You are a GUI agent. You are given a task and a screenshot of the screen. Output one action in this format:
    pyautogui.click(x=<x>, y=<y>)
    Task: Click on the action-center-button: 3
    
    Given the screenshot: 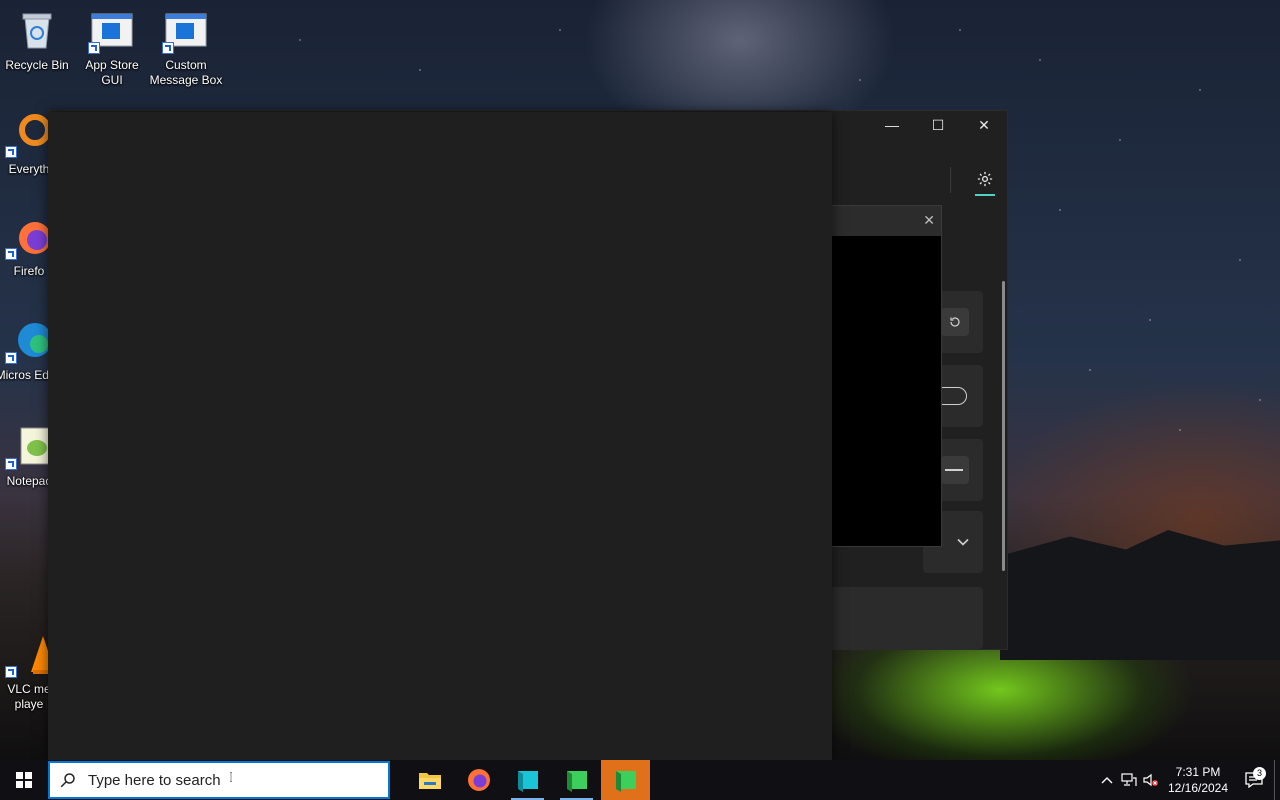 What is the action you would take?
    pyautogui.click(x=1254, y=777)
    